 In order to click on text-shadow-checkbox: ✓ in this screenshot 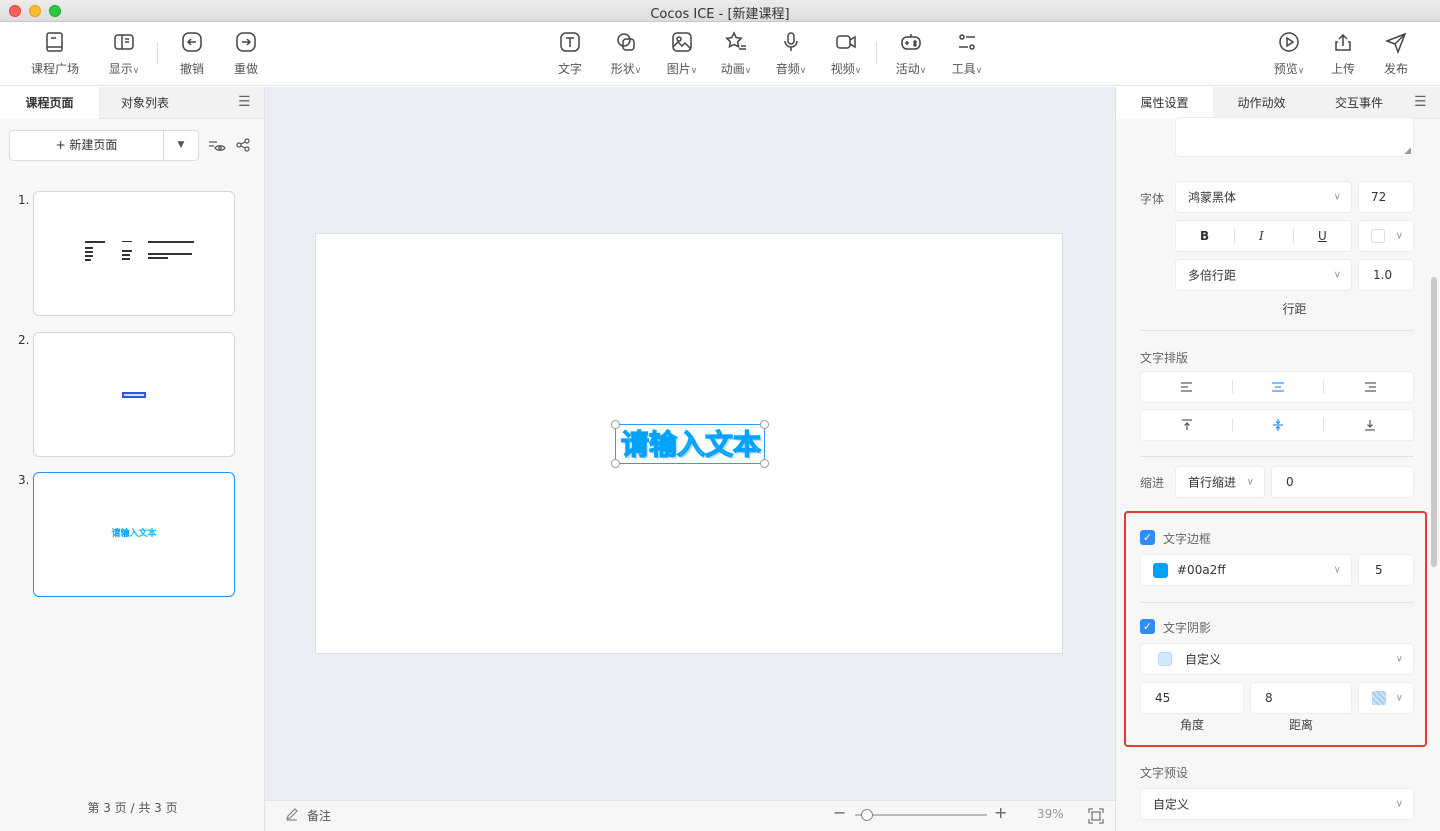, I will do `click(1147, 626)`.